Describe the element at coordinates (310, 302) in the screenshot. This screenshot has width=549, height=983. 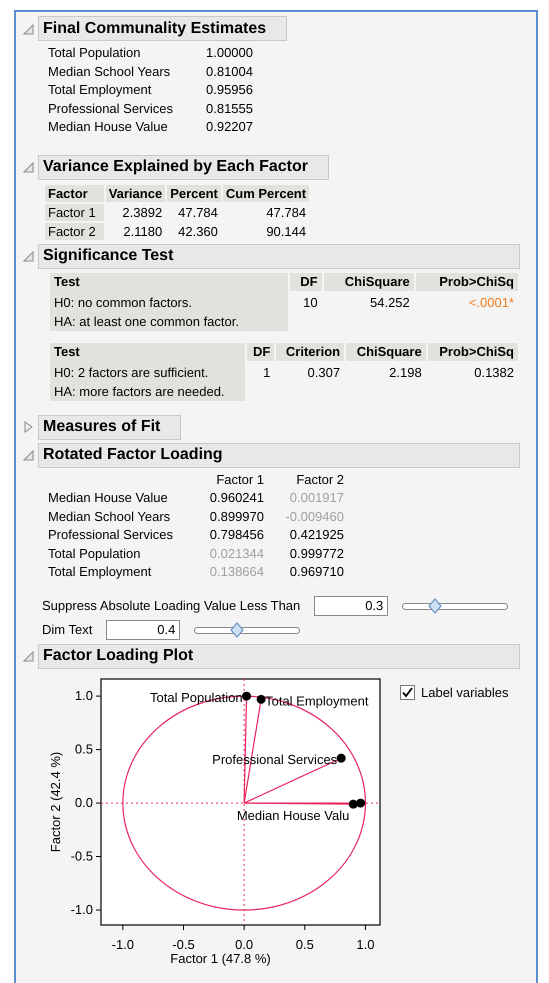
I see `table-cell: 10` at that location.